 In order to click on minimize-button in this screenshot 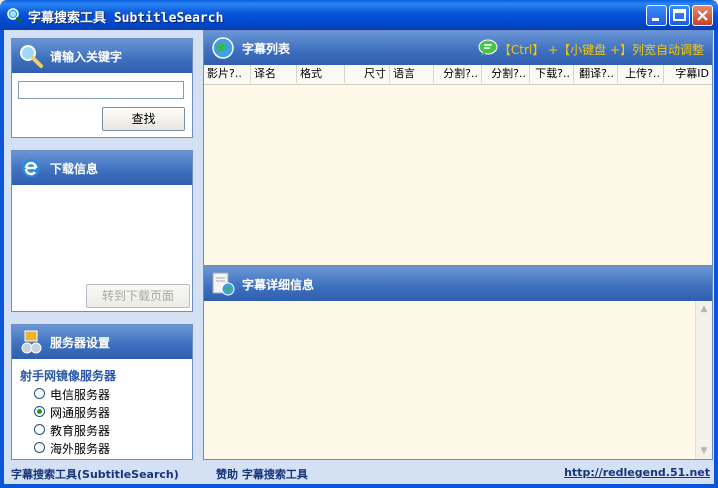, I will do `click(656, 15)`.